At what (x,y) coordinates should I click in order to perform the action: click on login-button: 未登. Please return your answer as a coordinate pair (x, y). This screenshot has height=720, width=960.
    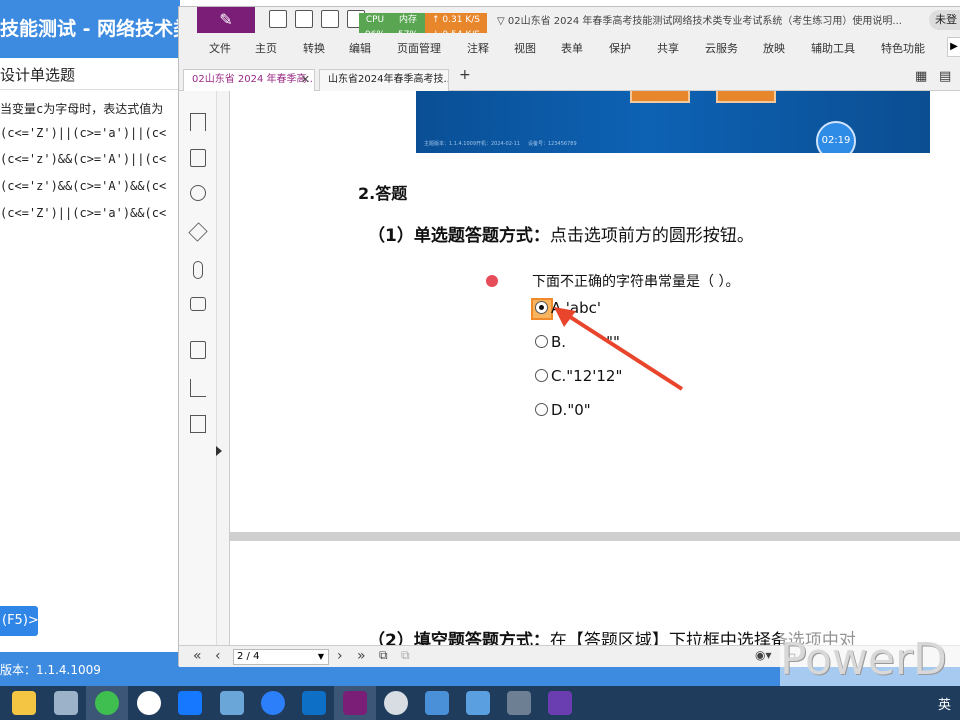
    Looking at the image, I should click on (944, 20).